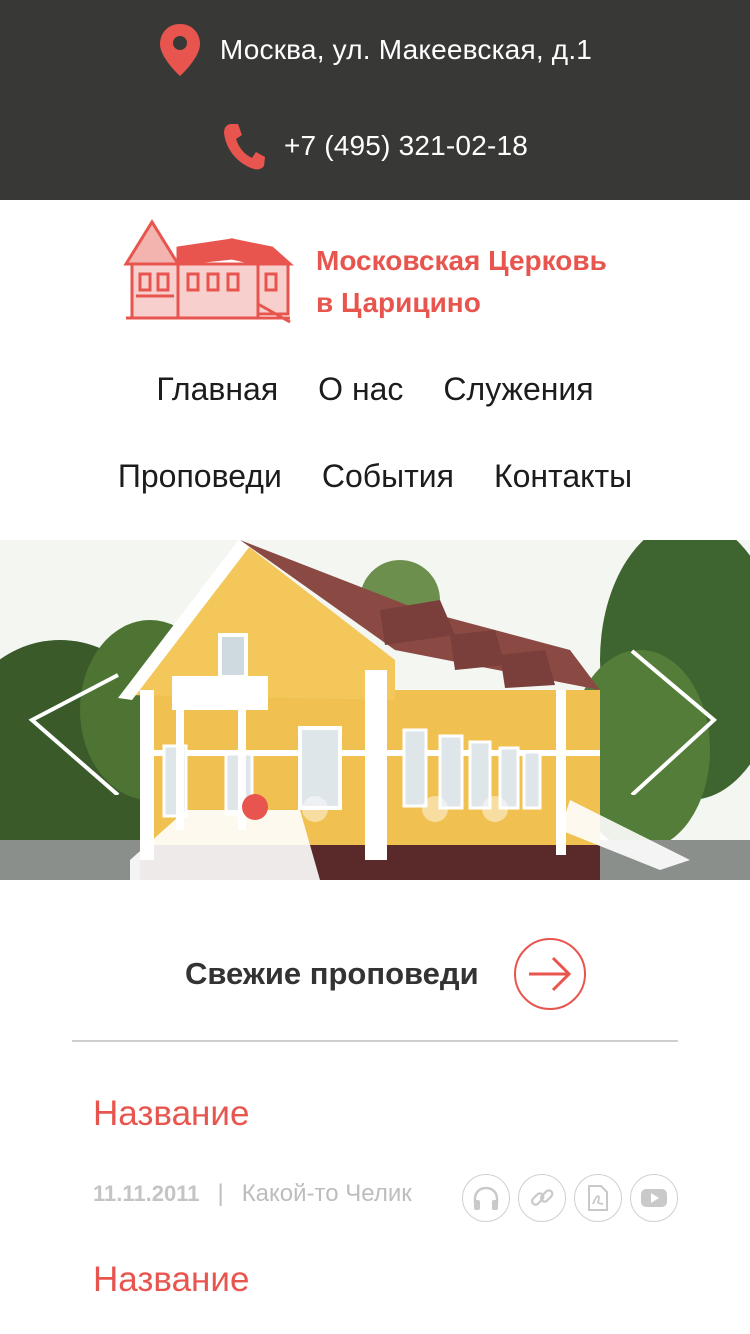 The height and width of the screenshot is (1334, 750). What do you see at coordinates (208, 273) in the screenshot?
I see `church-building-logo` at bounding box center [208, 273].